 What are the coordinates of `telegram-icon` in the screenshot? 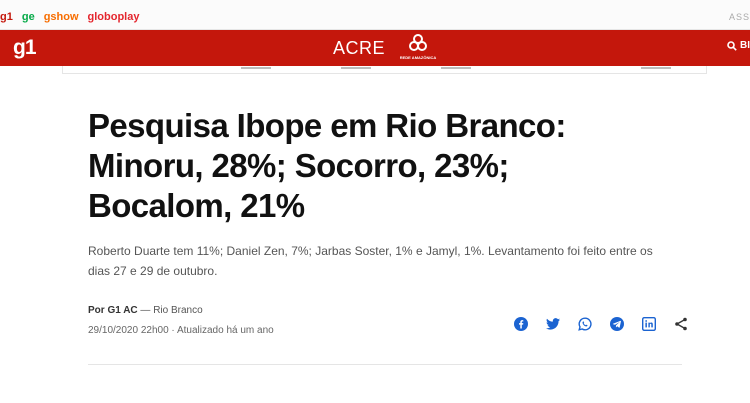 It's located at (617, 324).